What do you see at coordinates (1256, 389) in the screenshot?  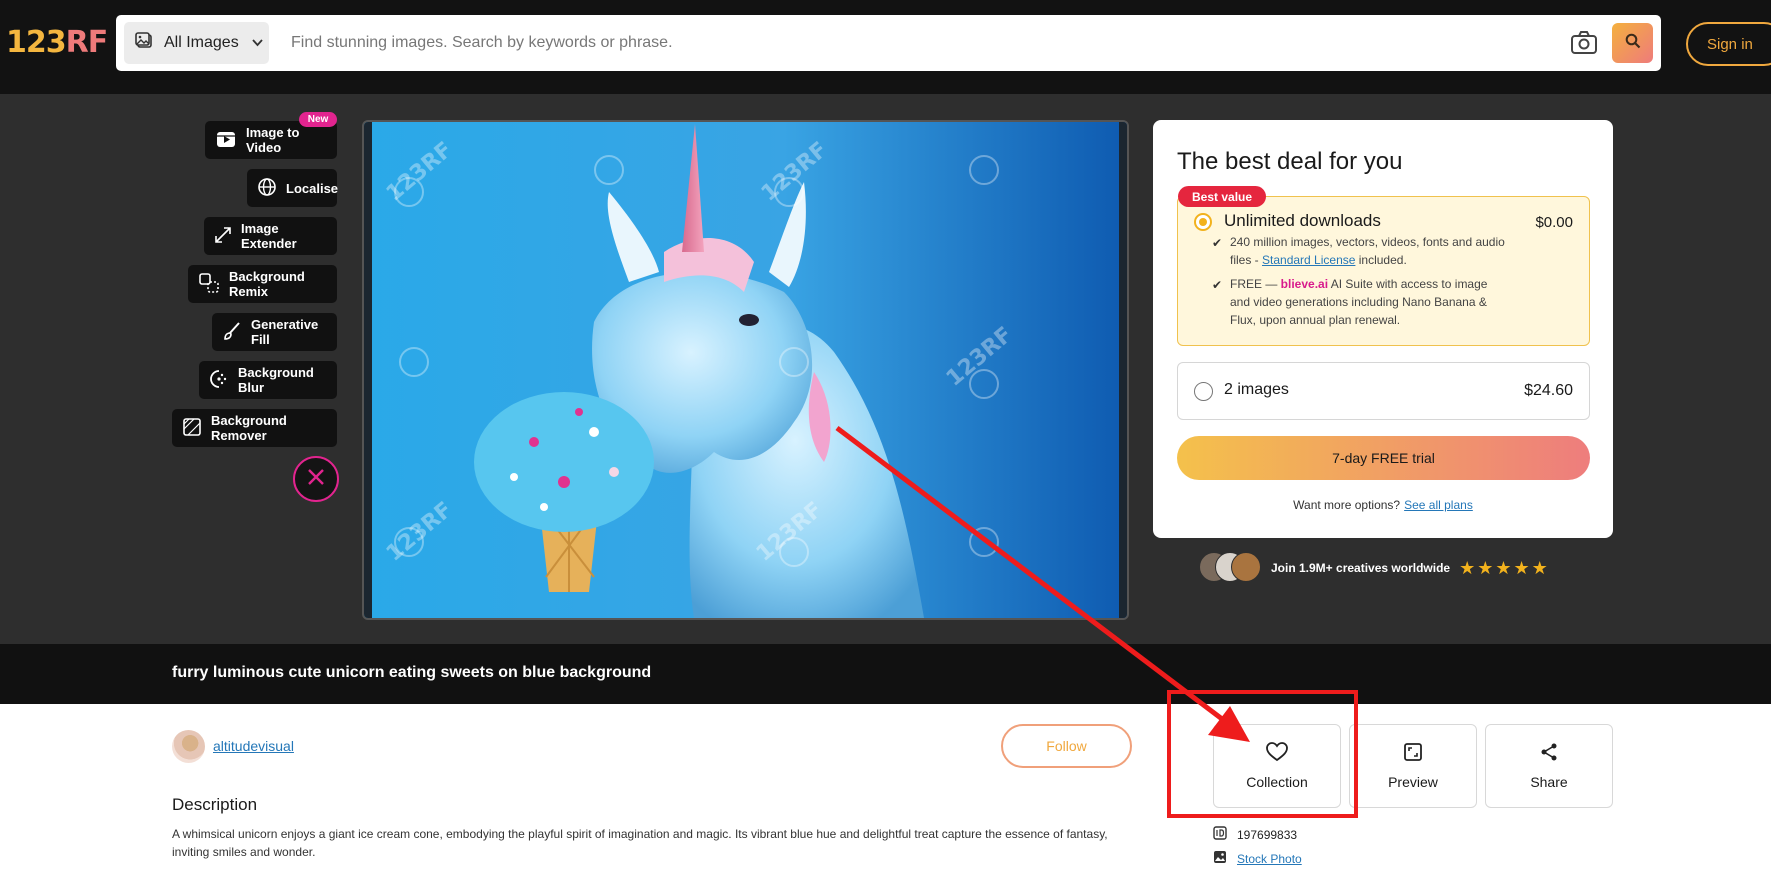 I see `option-label: 2 images` at bounding box center [1256, 389].